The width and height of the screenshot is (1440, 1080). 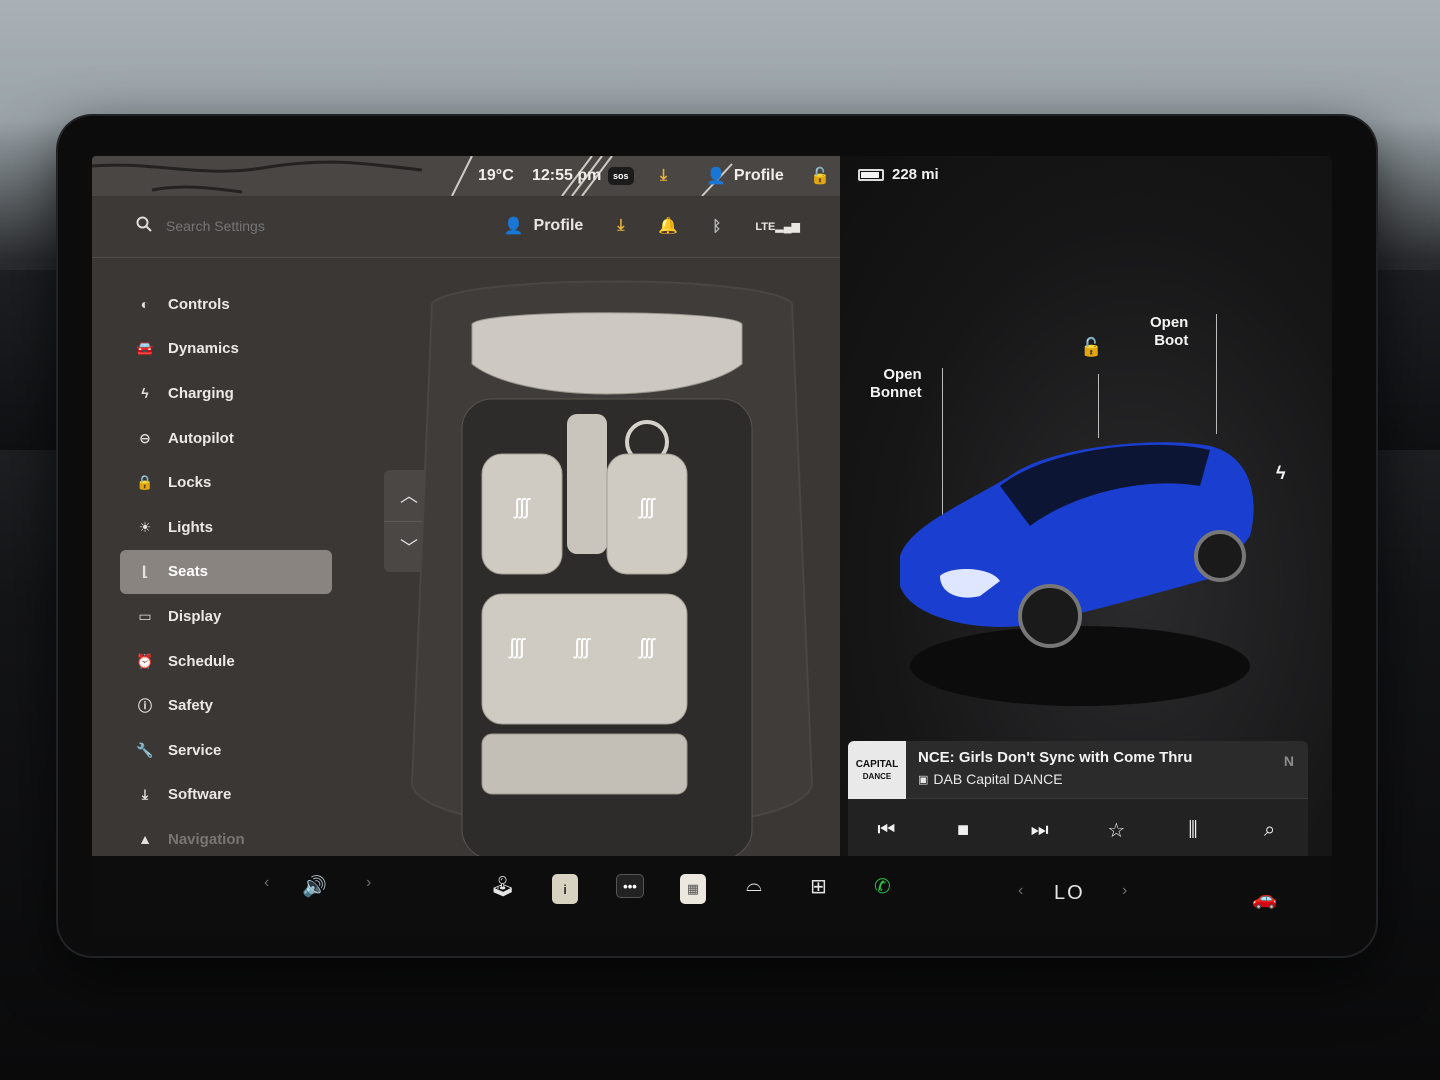 What do you see at coordinates (663, 176) in the screenshot?
I see `update-download-icon: ⤓` at bounding box center [663, 176].